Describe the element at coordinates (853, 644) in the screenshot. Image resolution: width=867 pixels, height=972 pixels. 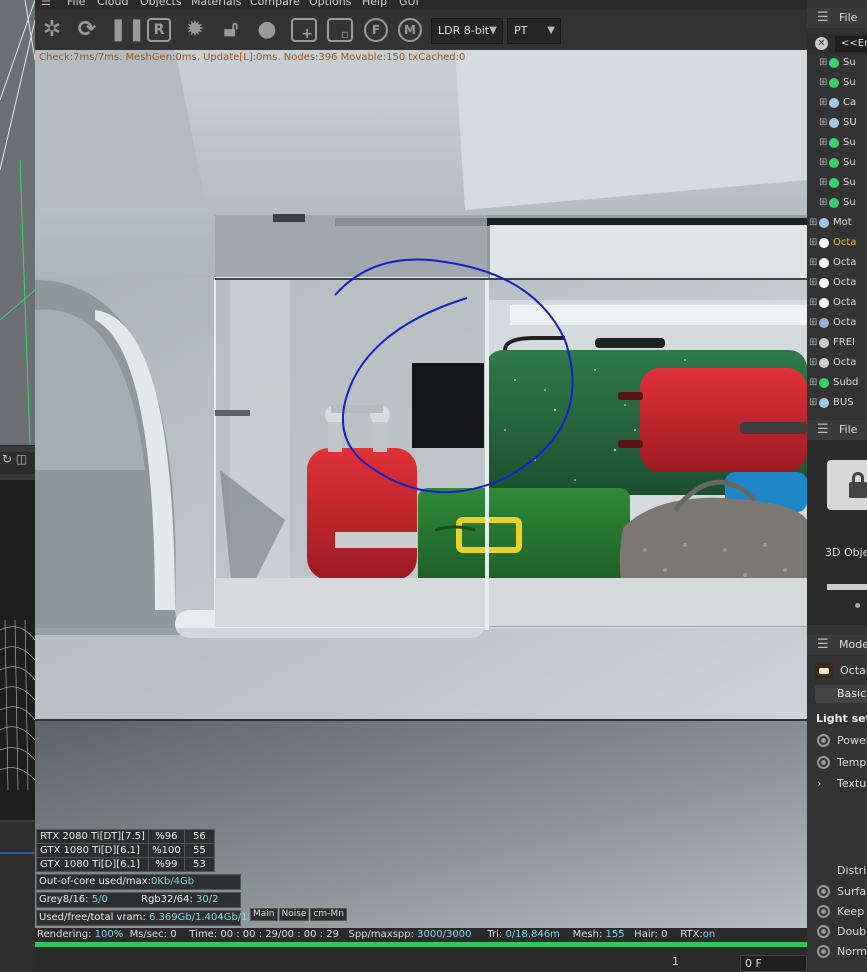
I see `menu-mode: Mode` at that location.